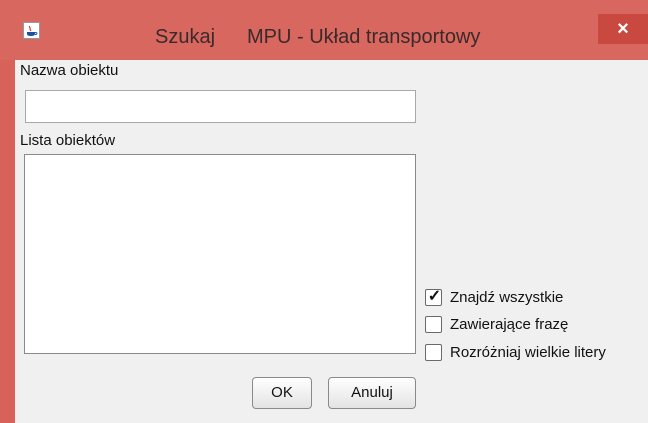  Describe the element at coordinates (528, 352) in the screenshot. I see `case-sensitive-label: Rozróżniaj wielkie litery` at that location.